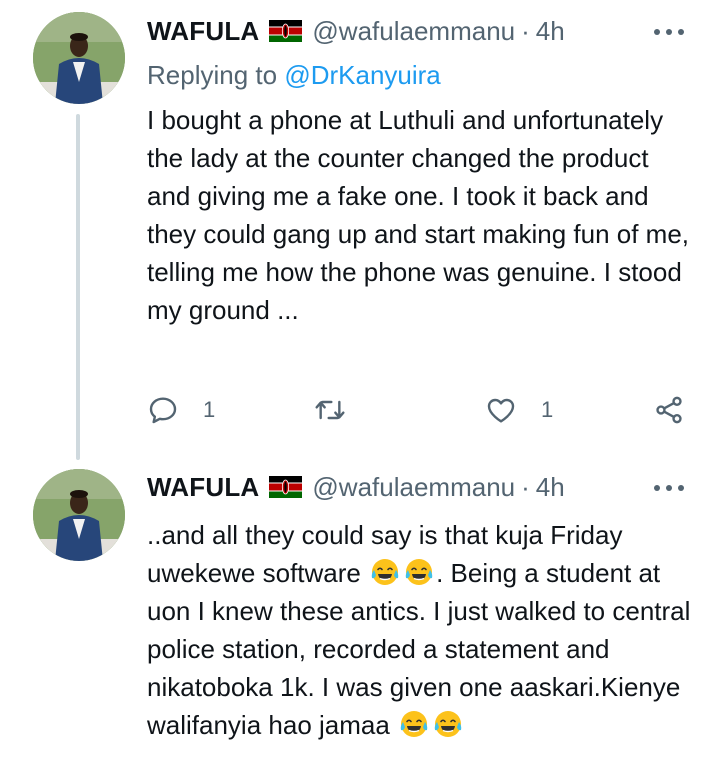  I want to click on reply-button: 1, so click(181, 410).